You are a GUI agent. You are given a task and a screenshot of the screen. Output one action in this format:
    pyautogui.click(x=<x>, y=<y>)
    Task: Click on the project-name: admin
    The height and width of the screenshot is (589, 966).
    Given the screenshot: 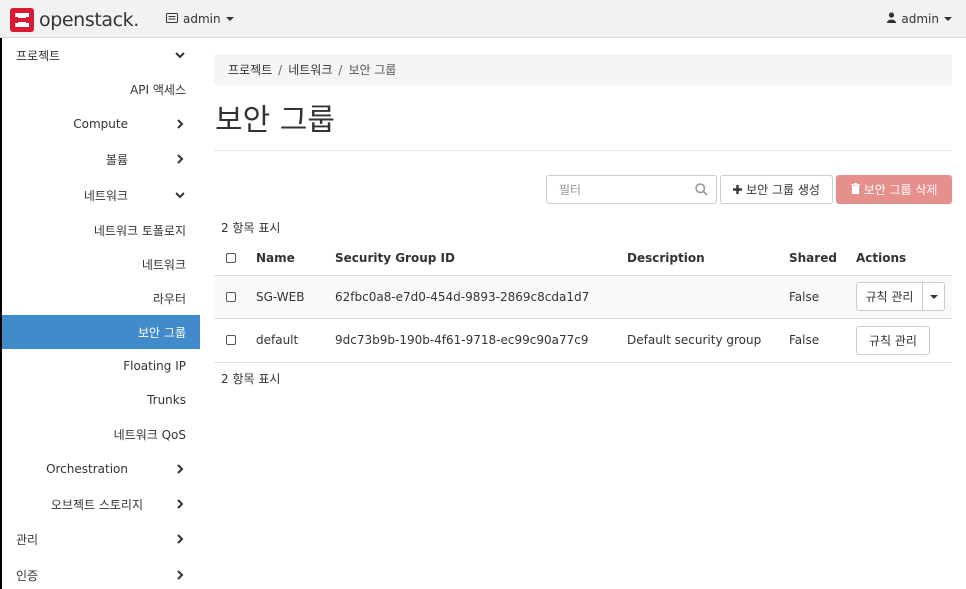 What is the action you would take?
    pyautogui.click(x=202, y=19)
    